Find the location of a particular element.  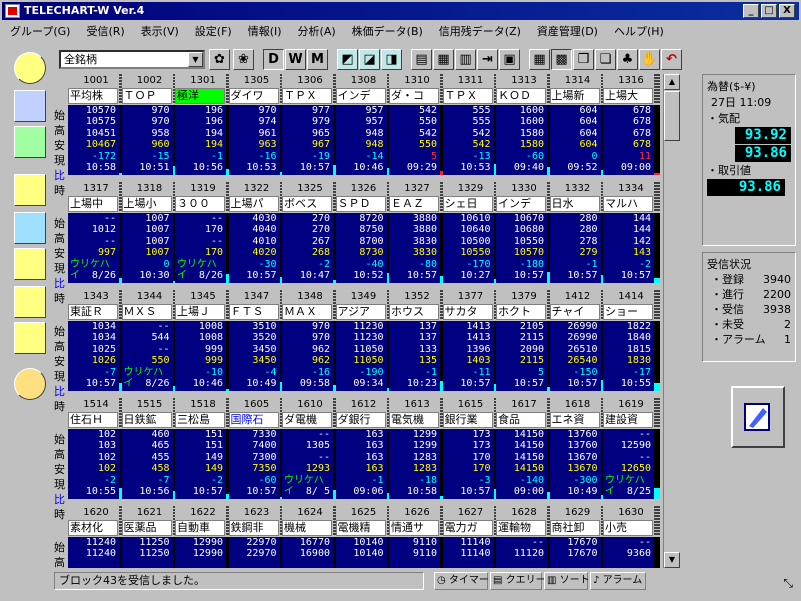

stock-cell: 1412 チャイ 26990 26990 26510 26540 -150 10:57 is located at coordinates (578, 342).